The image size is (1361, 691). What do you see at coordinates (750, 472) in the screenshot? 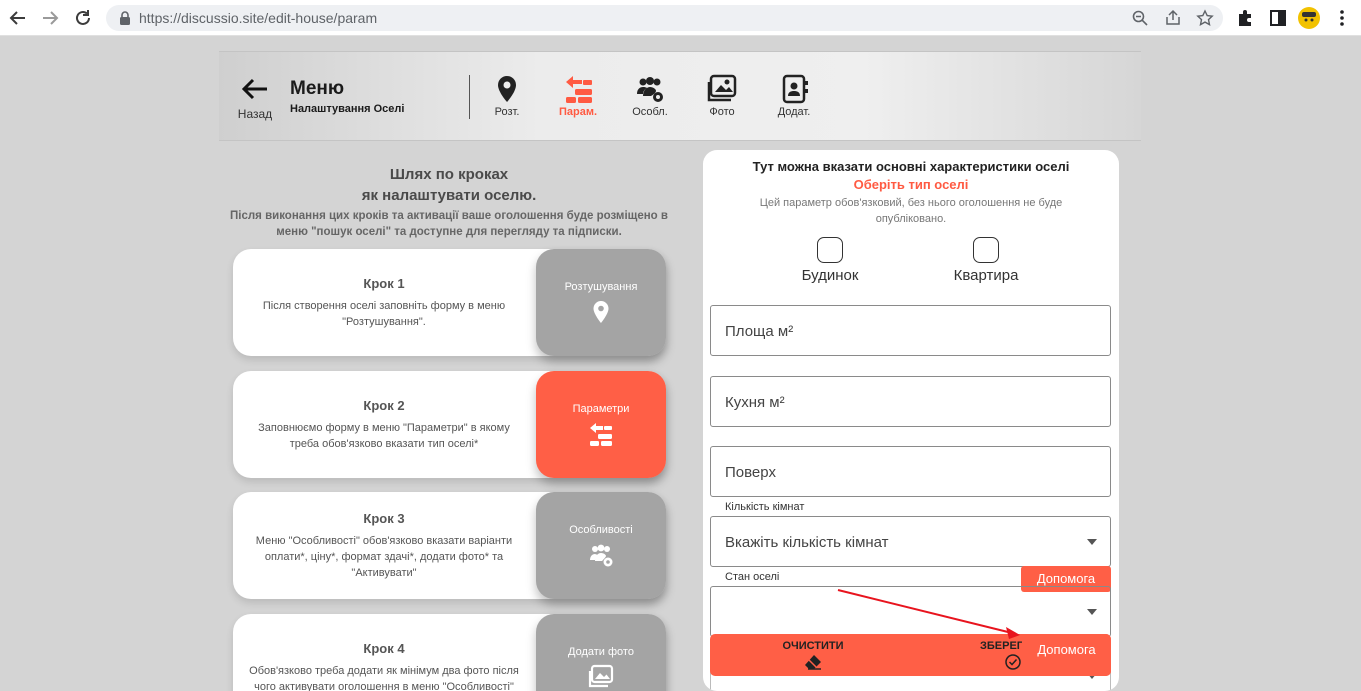
I see `floor-placeholder: Поверх` at bounding box center [750, 472].